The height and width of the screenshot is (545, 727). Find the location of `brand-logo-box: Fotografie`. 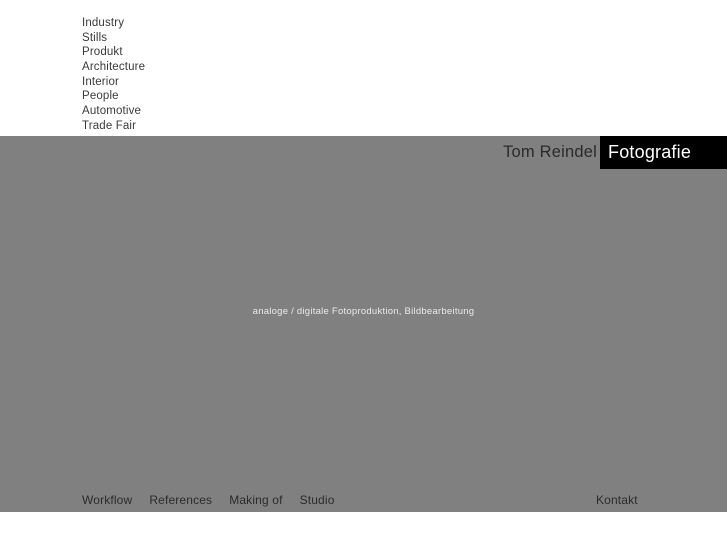

brand-logo-box: Fotografie is located at coordinates (663, 152).